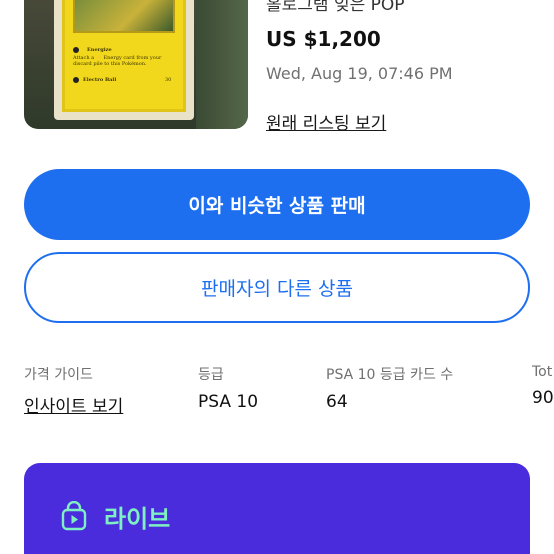 The width and height of the screenshot is (554, 554). I want to click on view-insights-link: 인사이트 보기, so click(73, 404).